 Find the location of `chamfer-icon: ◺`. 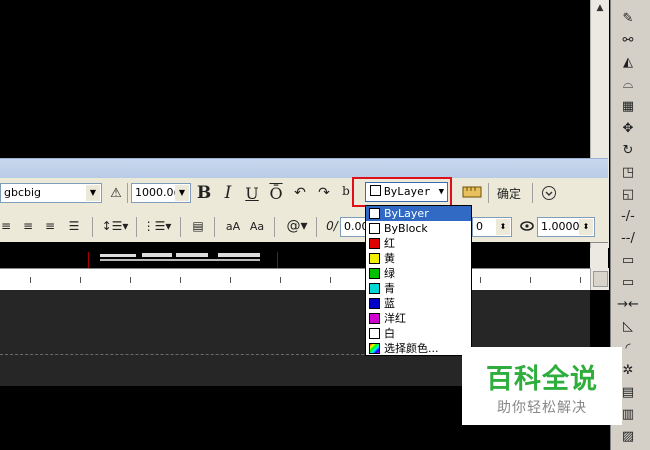

chamfer-icon: ◺ is located at coordinates (628, 326).